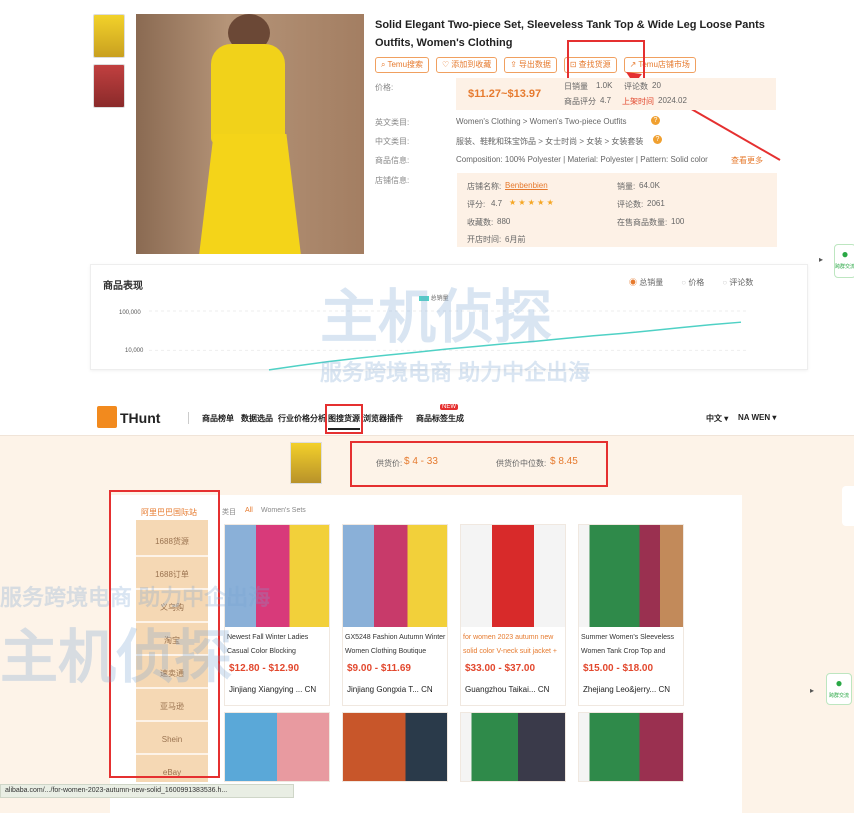 Image resolution: width=854 pixels, height=813 pixels. Describe the element at coordinates (467, 65) in the screenshot. I see `add-favorite-button: ♡ 添加到收藏` at that location.